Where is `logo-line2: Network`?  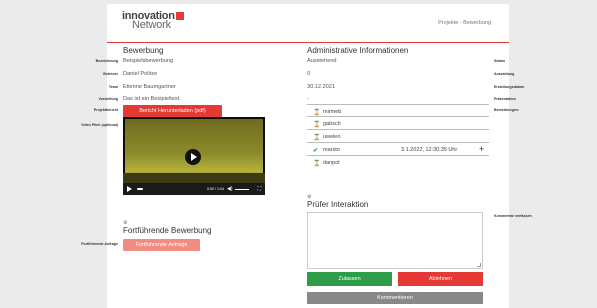 logo-line2: Network is located at coordinates (151, 25).